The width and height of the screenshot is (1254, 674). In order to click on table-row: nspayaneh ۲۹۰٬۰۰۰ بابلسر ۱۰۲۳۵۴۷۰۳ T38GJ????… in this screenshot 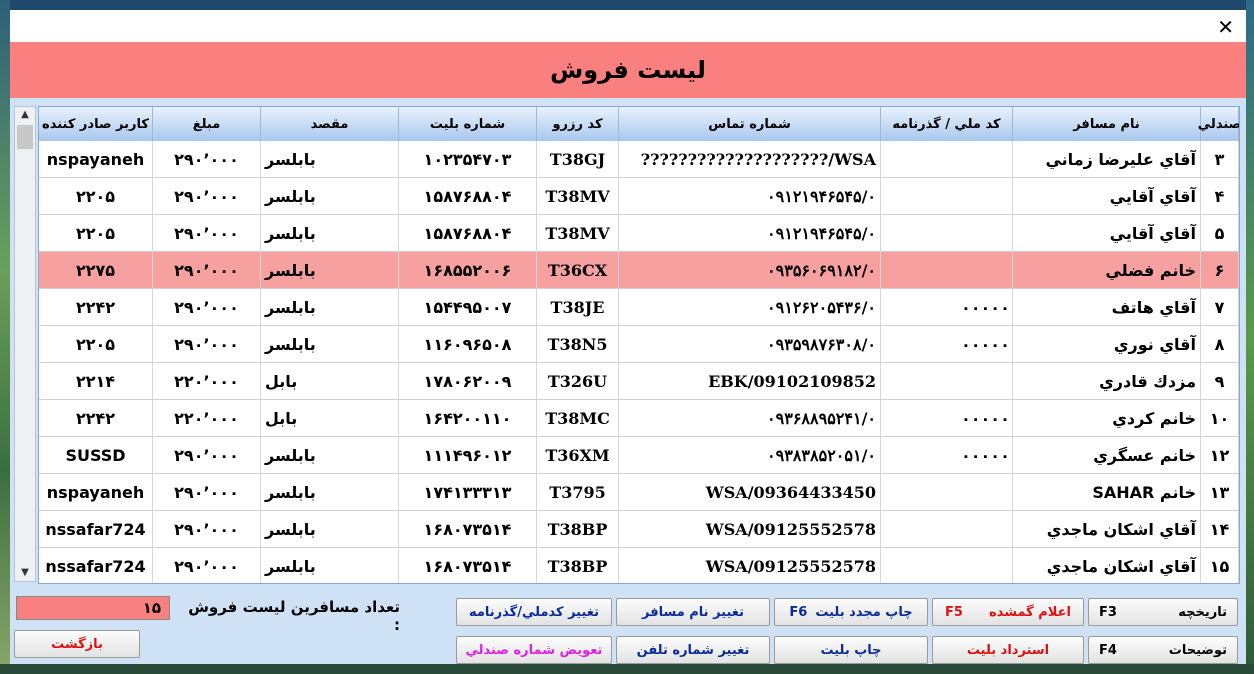, I will do `click(639, 159)`.